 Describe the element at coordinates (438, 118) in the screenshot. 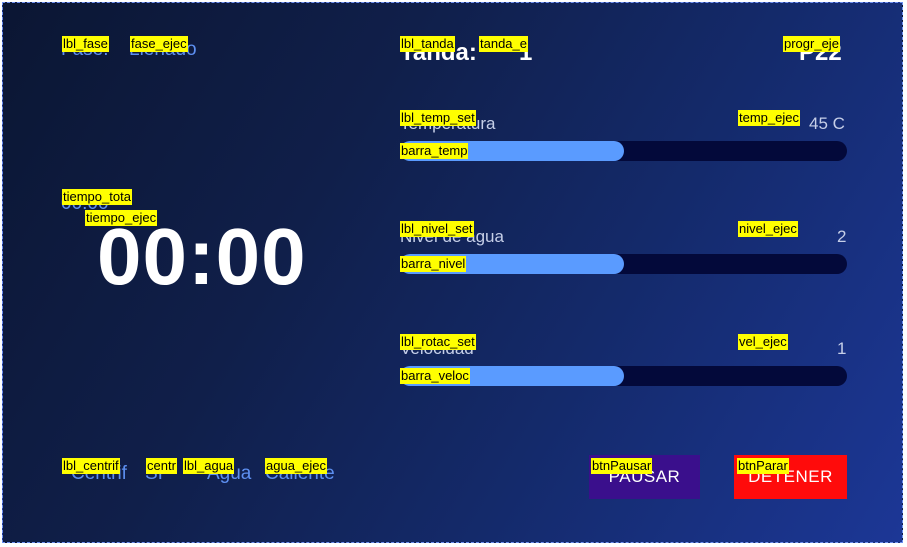

I see `tag-lbl-temp-set: lbl_temp_set` at that location.